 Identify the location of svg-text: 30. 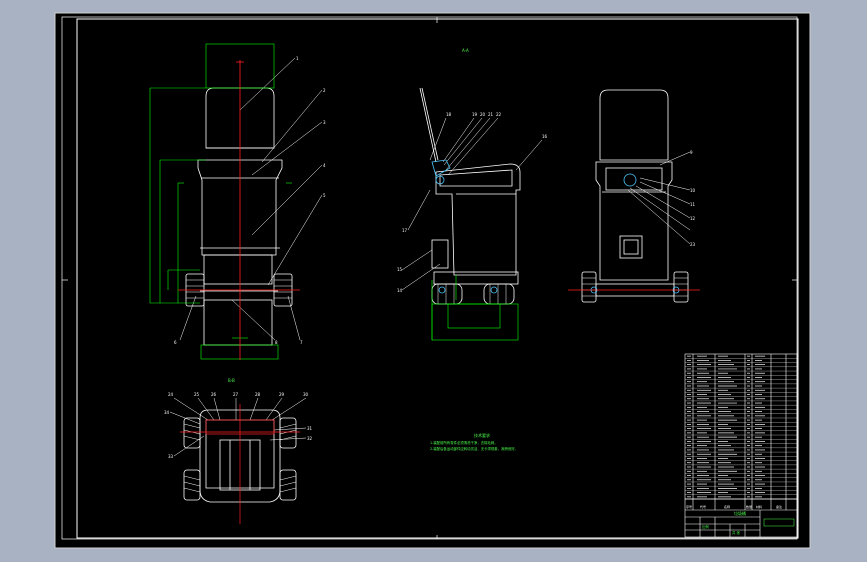
(306, 394).